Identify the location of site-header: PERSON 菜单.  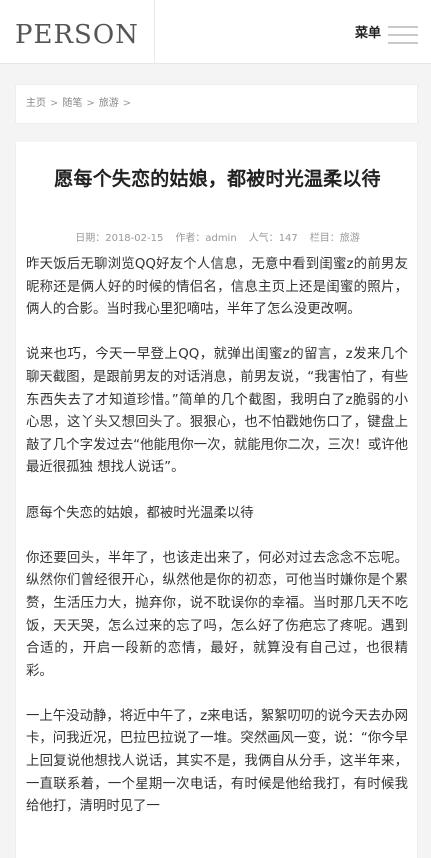
(215, 32).